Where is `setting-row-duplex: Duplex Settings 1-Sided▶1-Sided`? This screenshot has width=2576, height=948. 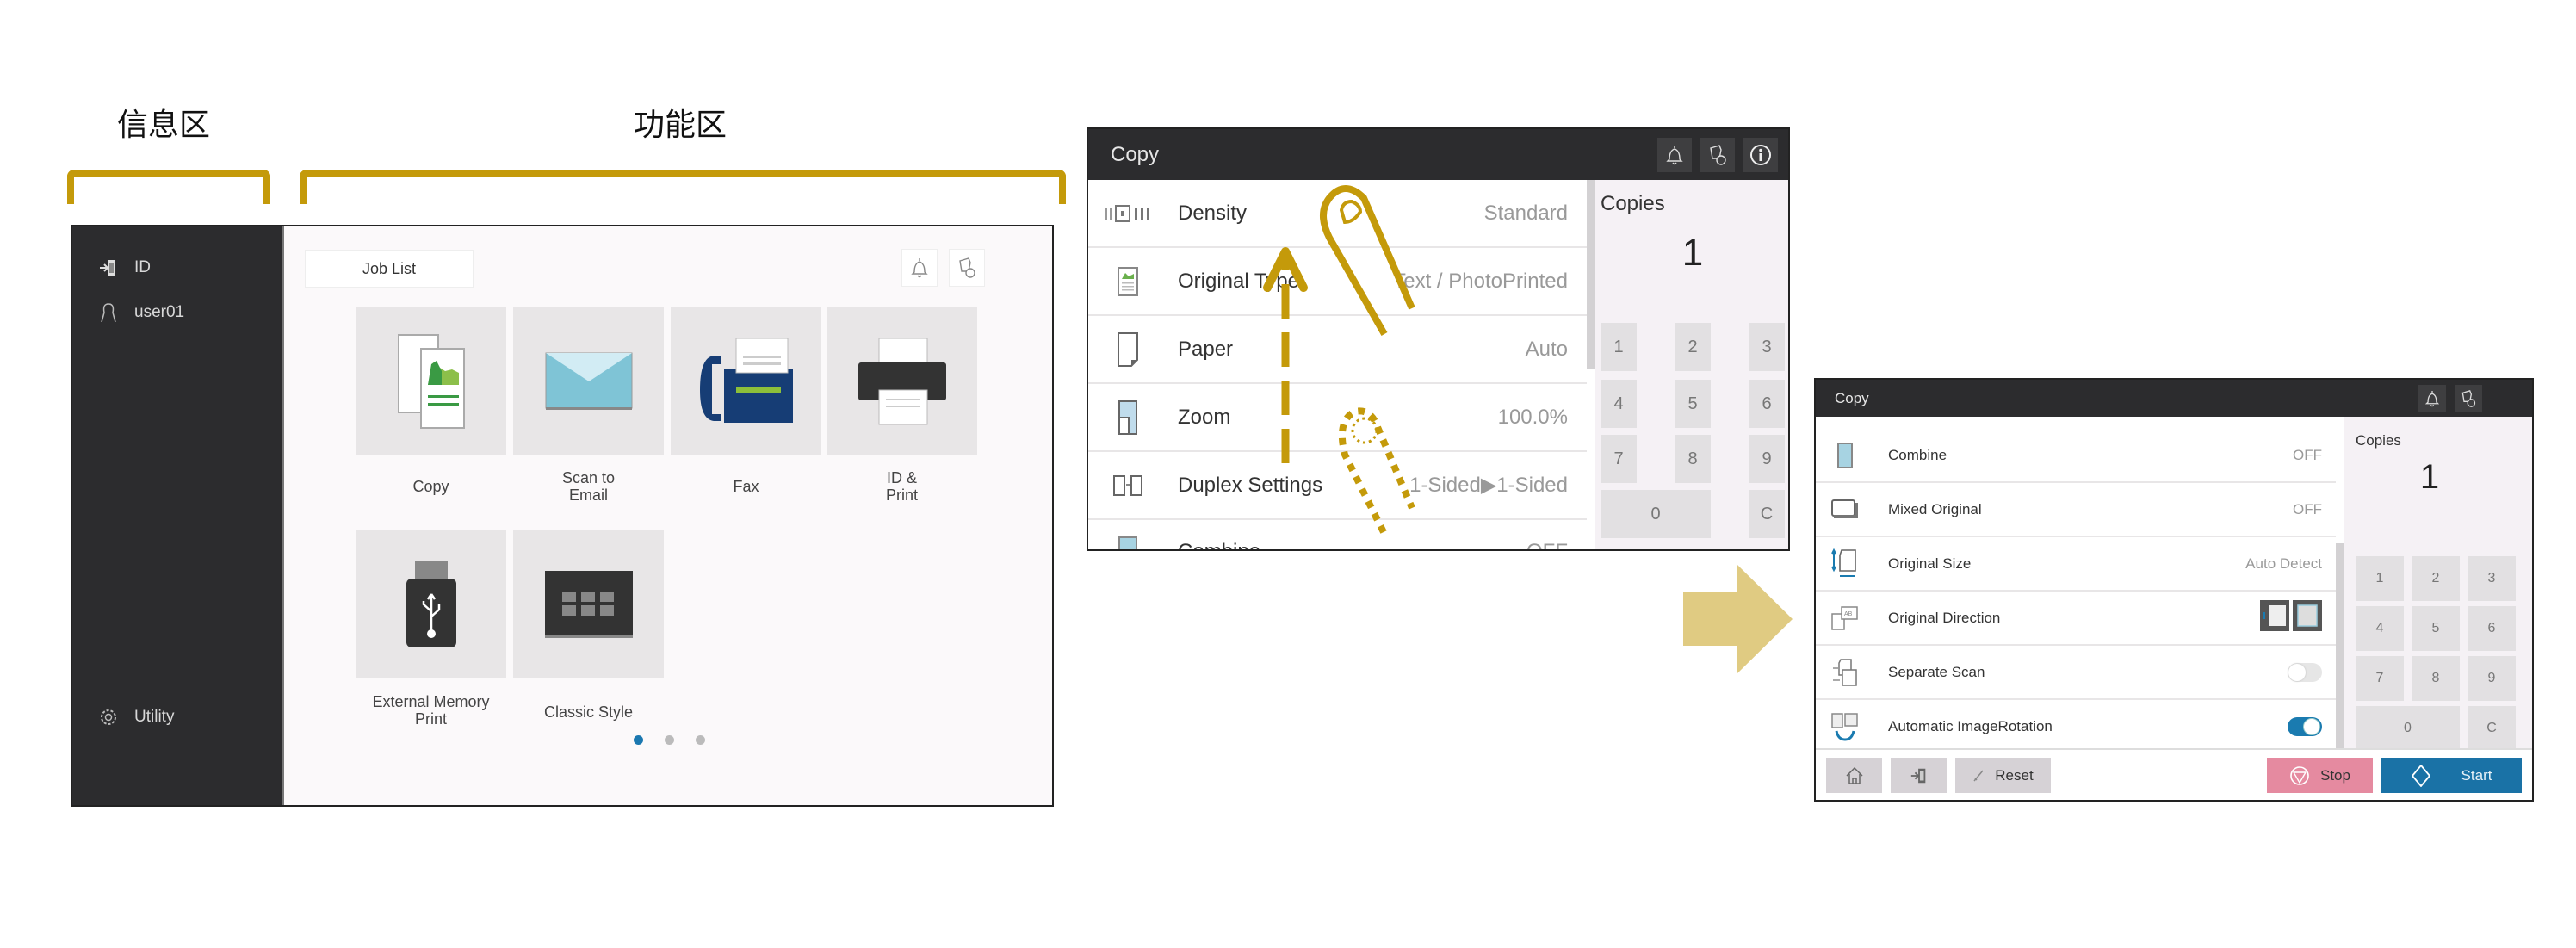
setting-row-duplex: Duplex Settings 1-Sided▶1-Sided is located at coordinates (1337, 486).